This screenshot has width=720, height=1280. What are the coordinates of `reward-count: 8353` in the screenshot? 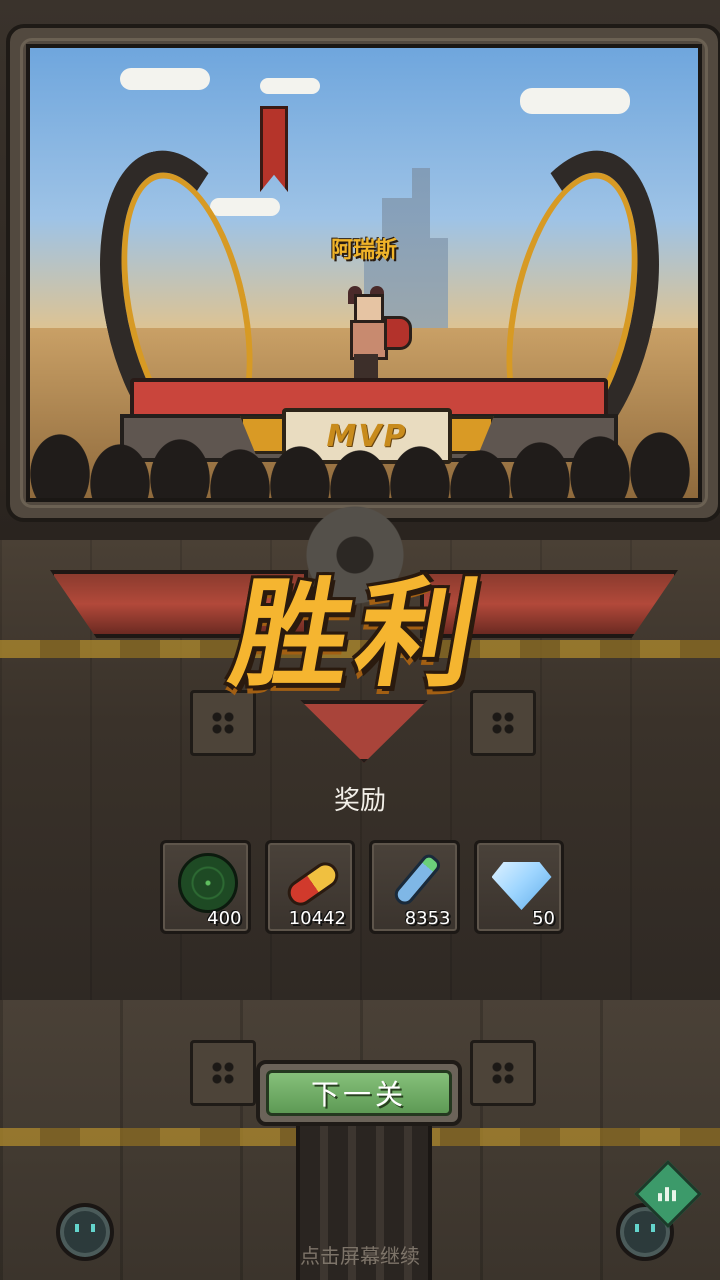 It's located at (427, 918).